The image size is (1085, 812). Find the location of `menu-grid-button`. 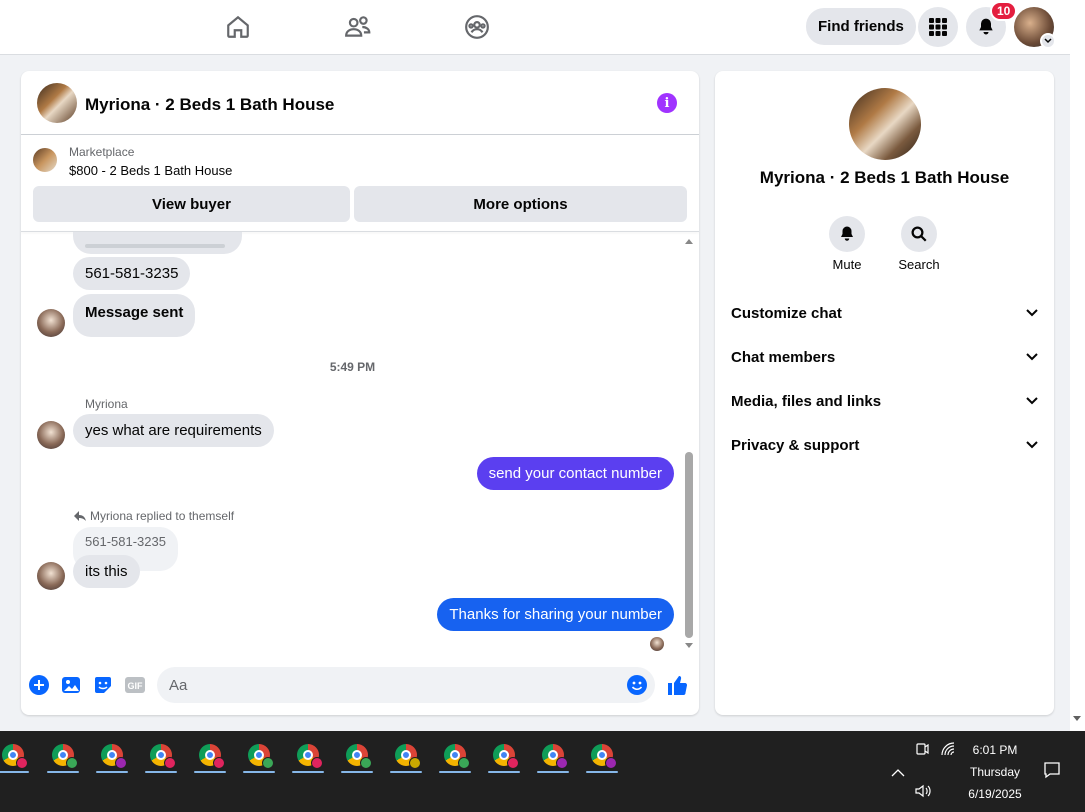

menu-grid-button is located at coordinates (938, 27).